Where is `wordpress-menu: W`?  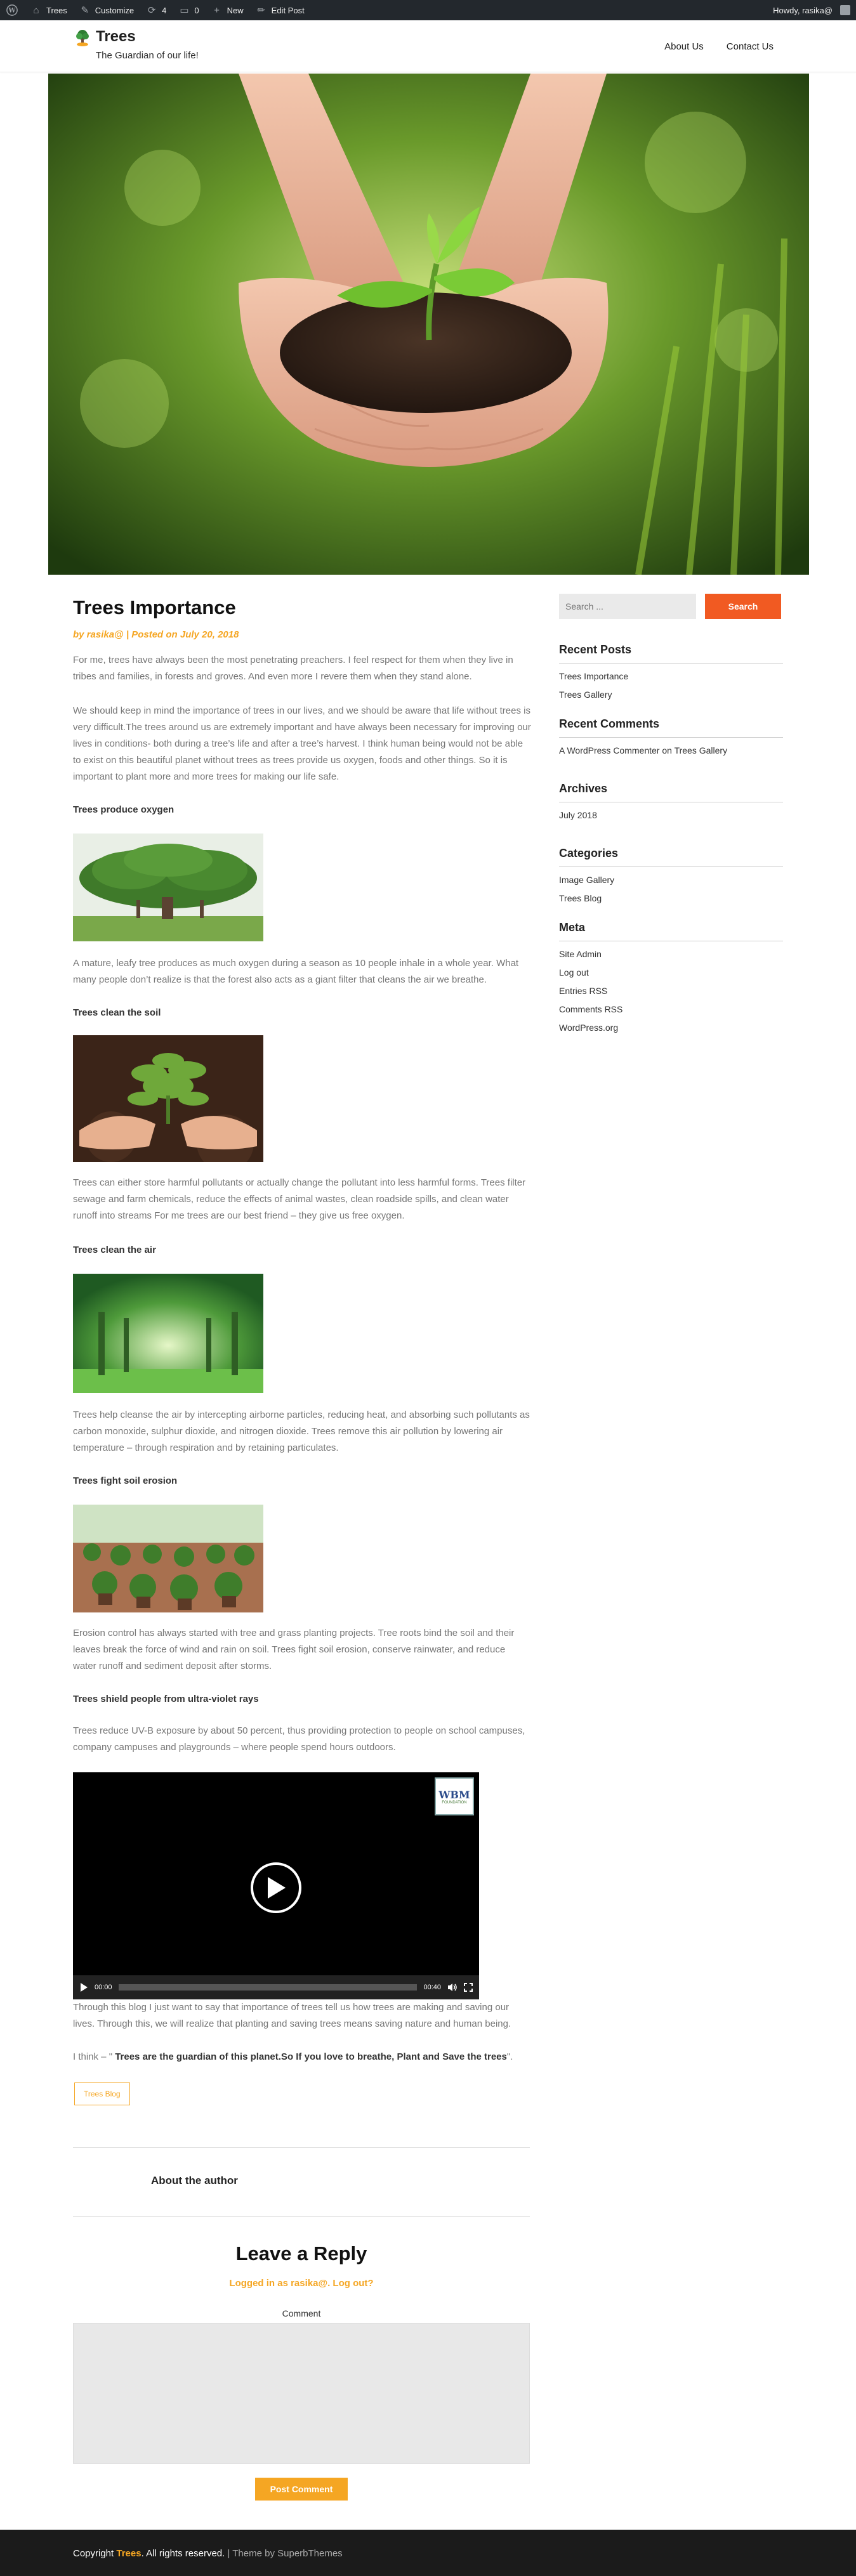
wordpress-menu: W is located at coordinates (12, 10).